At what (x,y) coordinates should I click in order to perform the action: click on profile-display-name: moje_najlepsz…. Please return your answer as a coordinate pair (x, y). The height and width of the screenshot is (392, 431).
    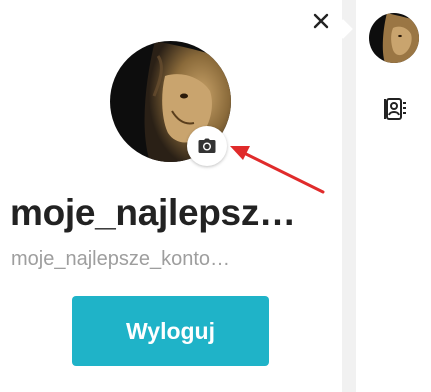
    Looking at the image, I should click on (153, 212).